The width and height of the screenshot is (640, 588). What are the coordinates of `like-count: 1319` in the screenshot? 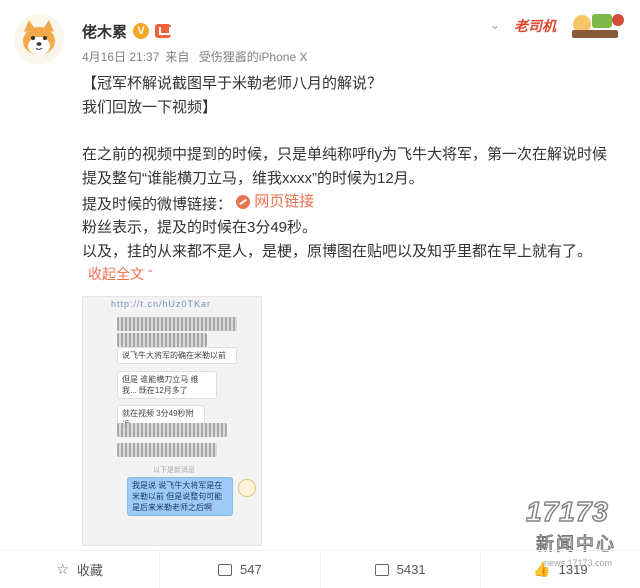 It's located at (573, 569).